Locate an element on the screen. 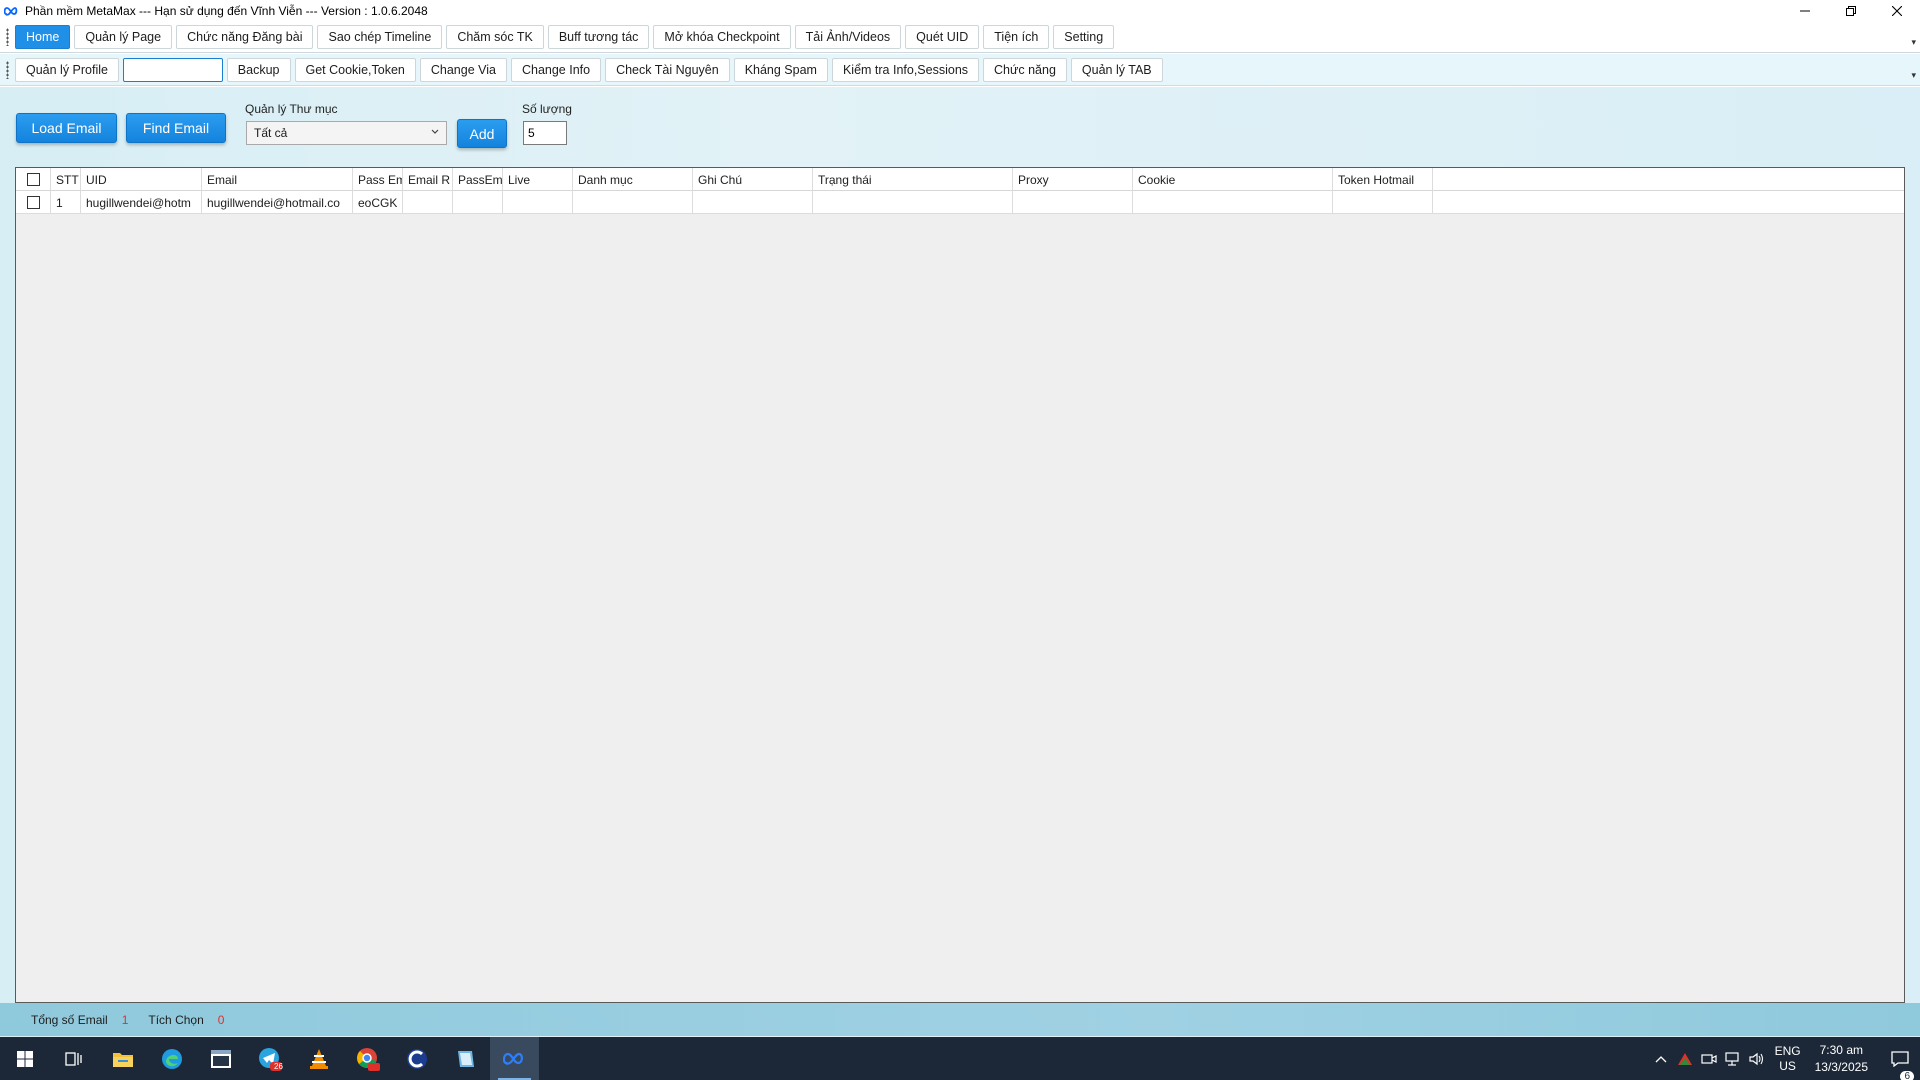 The width and height of the screenshot is (1920, 1080). close-button is located at coordinates (1897, 11).